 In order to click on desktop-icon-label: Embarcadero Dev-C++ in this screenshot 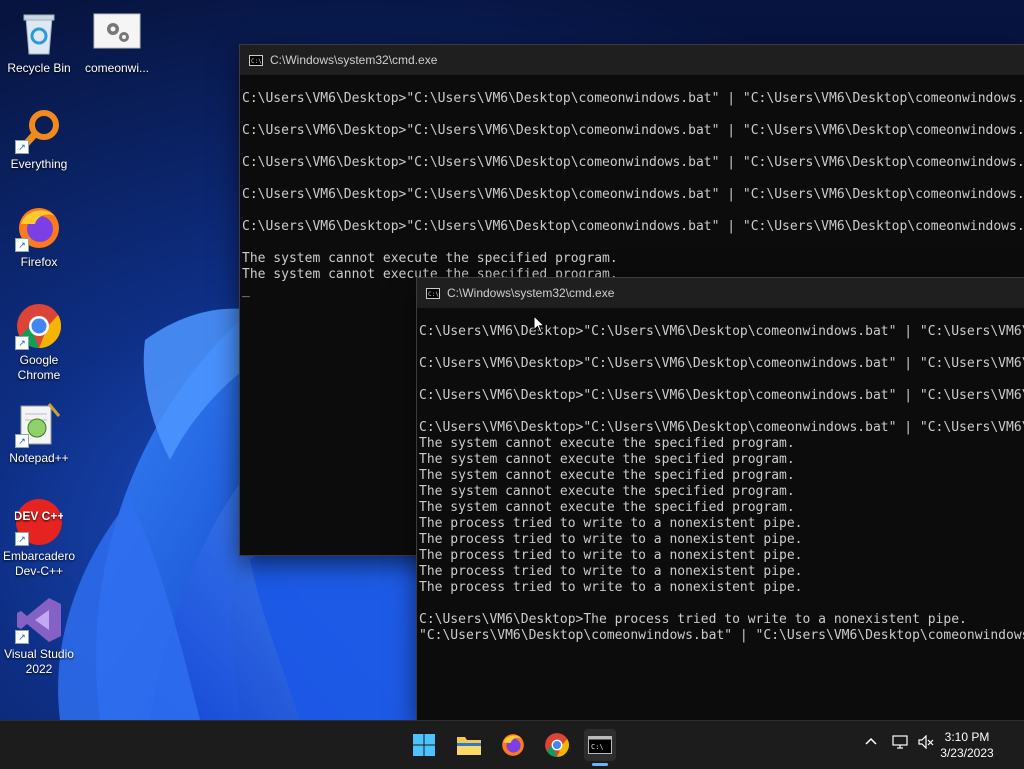, I will do `click(39, 563)`.